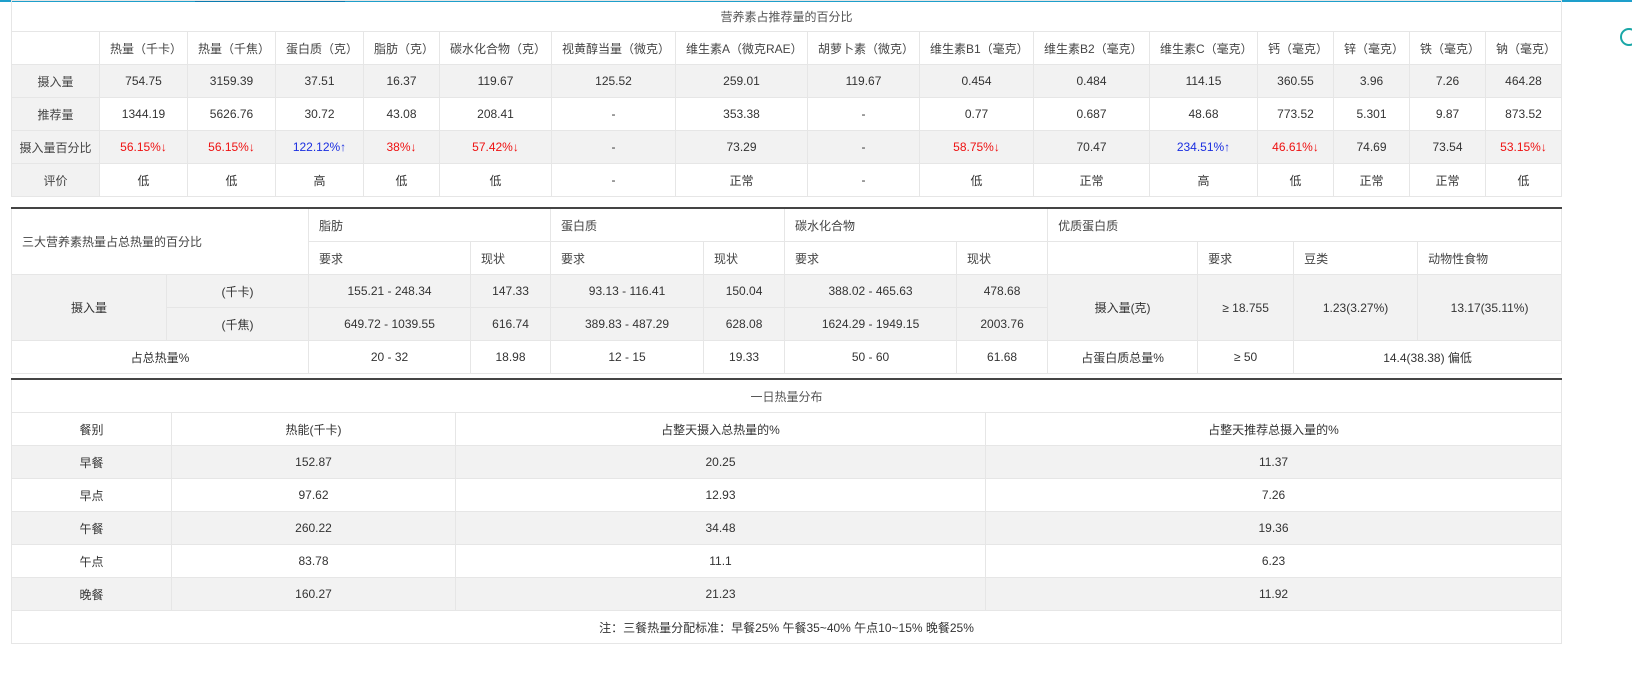 This screenshot has height=683, width=1632. What do you see at coordinates (1002, 258) in the screenshot?
I see `carb-status-header: 现状` at bounding box center [1002, 258].